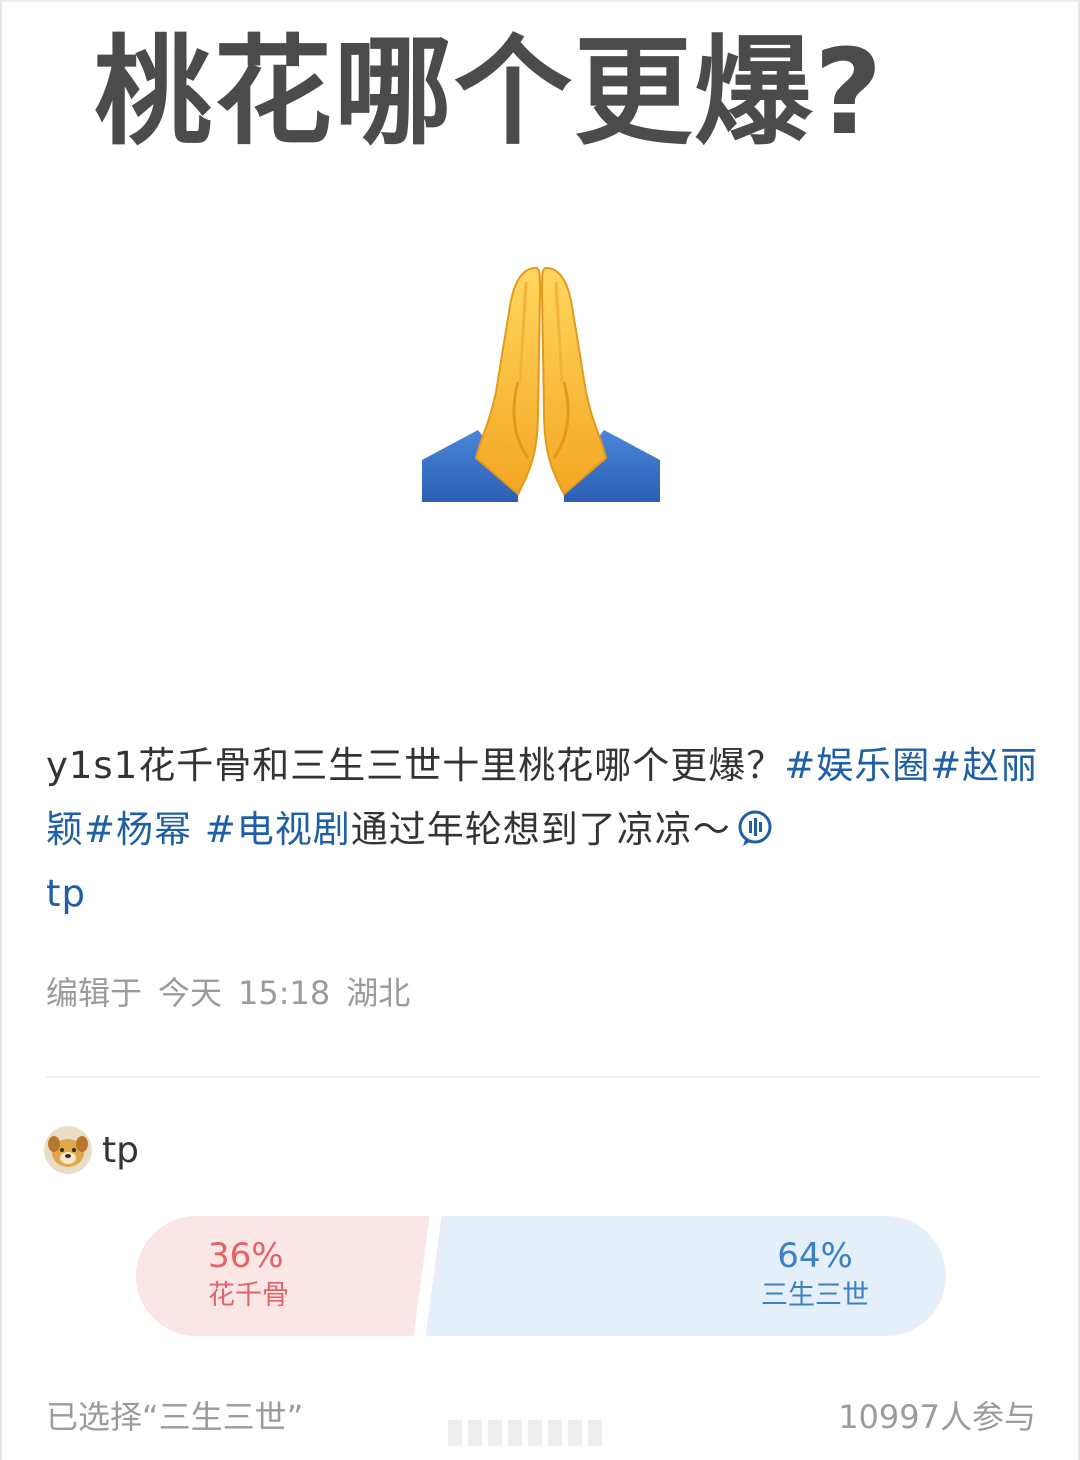  I want to click on tag-yang-mi: #杨幂, so click(138, 829).